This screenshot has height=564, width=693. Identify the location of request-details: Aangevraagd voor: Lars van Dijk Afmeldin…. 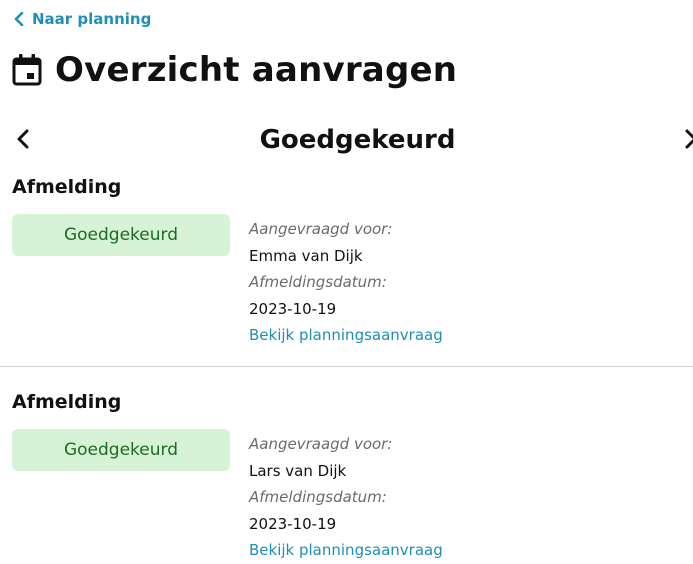
(346, 497).